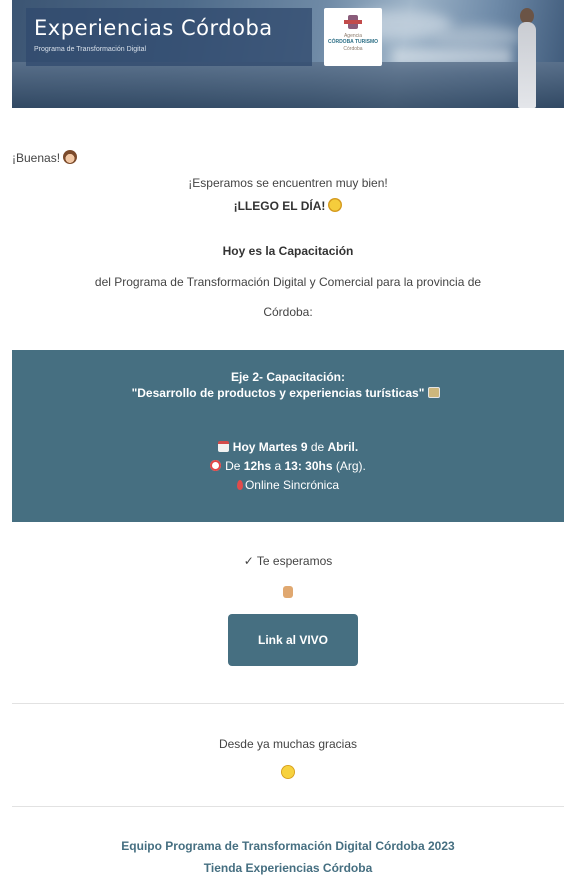 This screenshot has height=881, width=564. I want to click on invite-text: ✓ Te esperamos, so click(288, 561).